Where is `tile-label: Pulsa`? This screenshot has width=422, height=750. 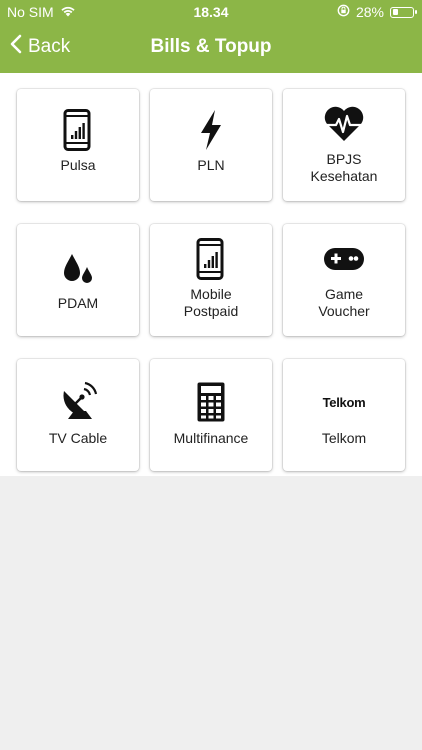 tile-label: Pulsa is located at coordinates (78, 165).